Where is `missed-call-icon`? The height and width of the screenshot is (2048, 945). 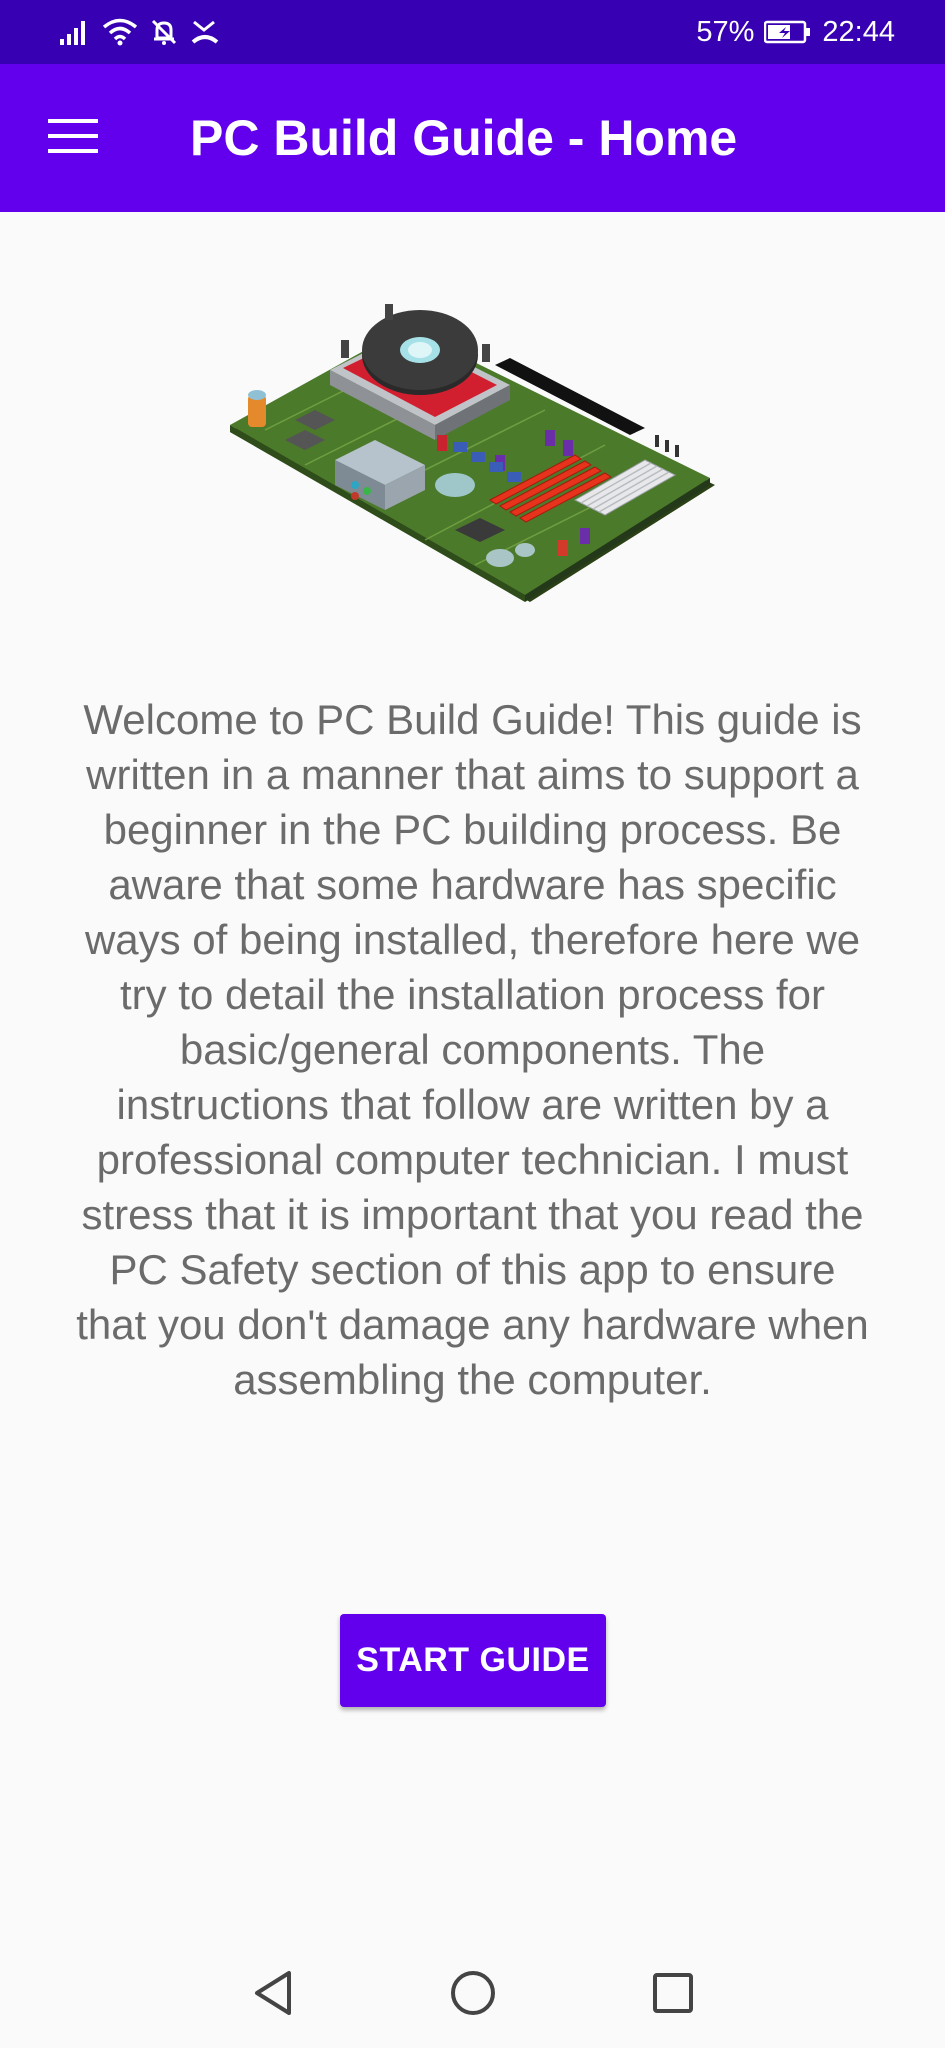 missed-call-icon is located at coordinates (205, 32).